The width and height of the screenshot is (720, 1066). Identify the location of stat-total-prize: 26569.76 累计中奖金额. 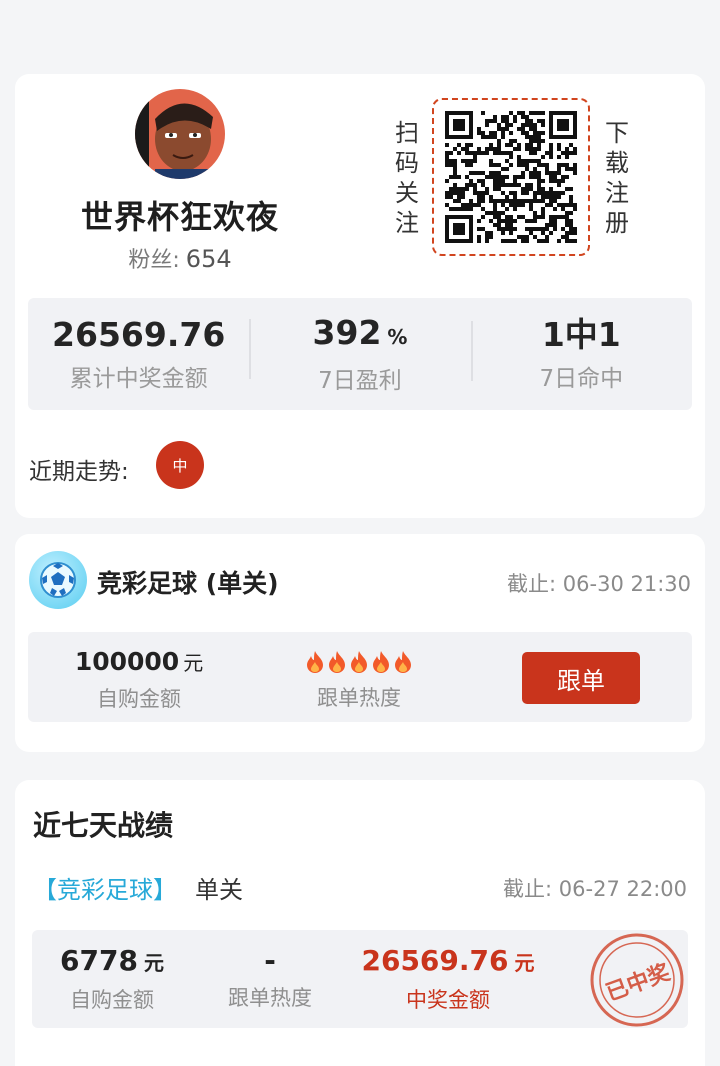
(138, 354).